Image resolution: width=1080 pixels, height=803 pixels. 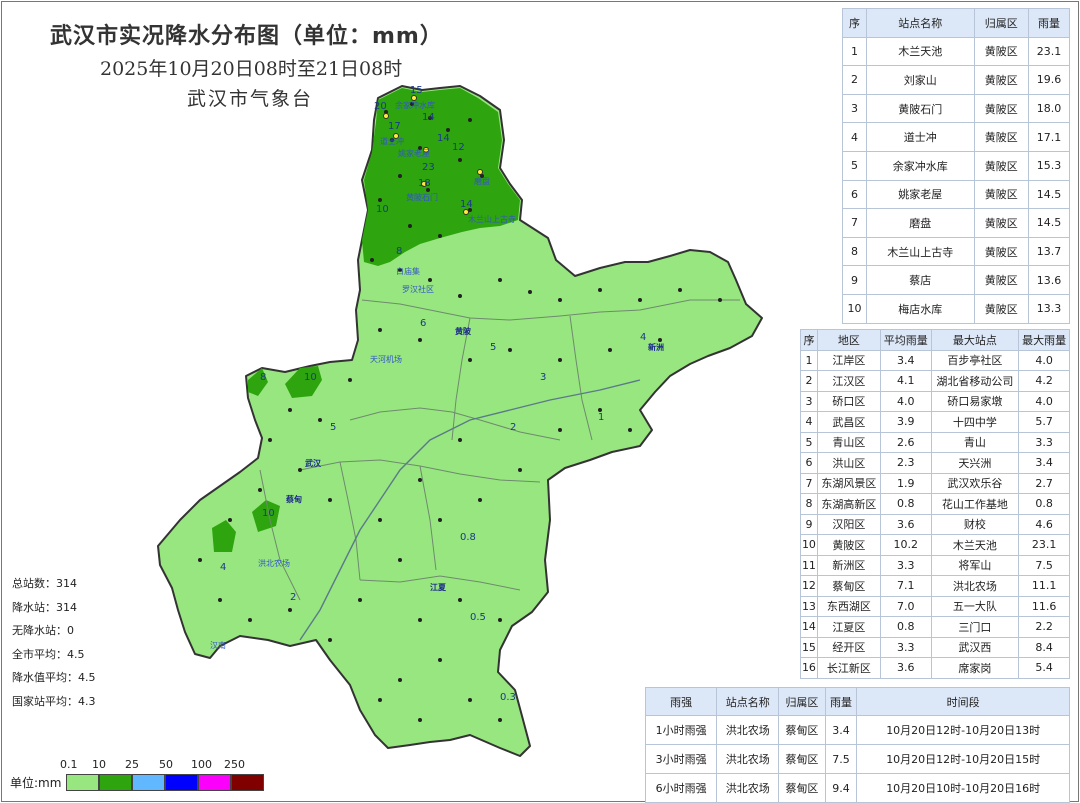 I want to click on table-row: 3小时雨强 洪北农场 蔡甸区 7.5 10月20日12时-10月20日15时, so click(x=857, y=759).